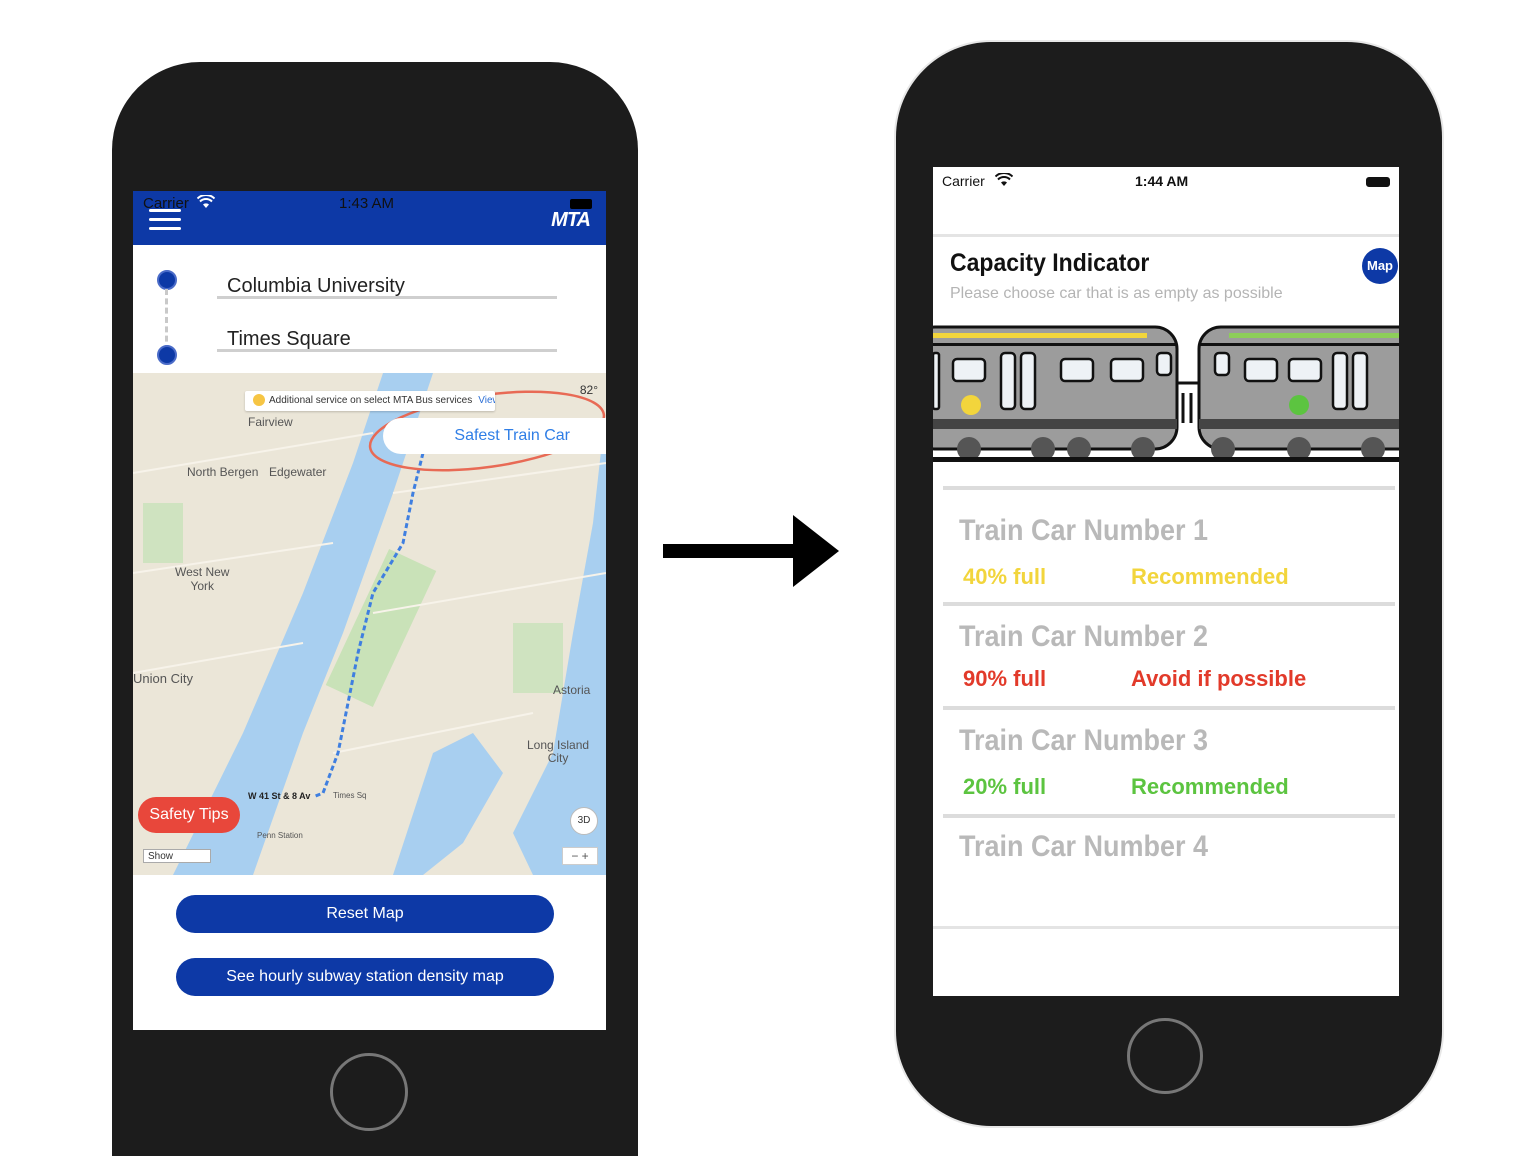 The width and height of the screenshot is (1538, 1170). I want to click on temperature: 82°, so click(588, 390).